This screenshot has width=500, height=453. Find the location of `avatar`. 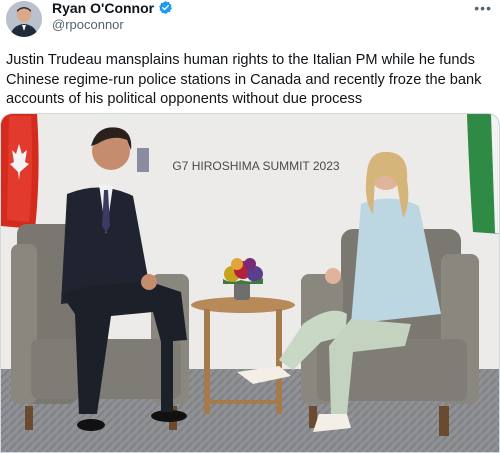

avatar is located at coordinates (24, 19).